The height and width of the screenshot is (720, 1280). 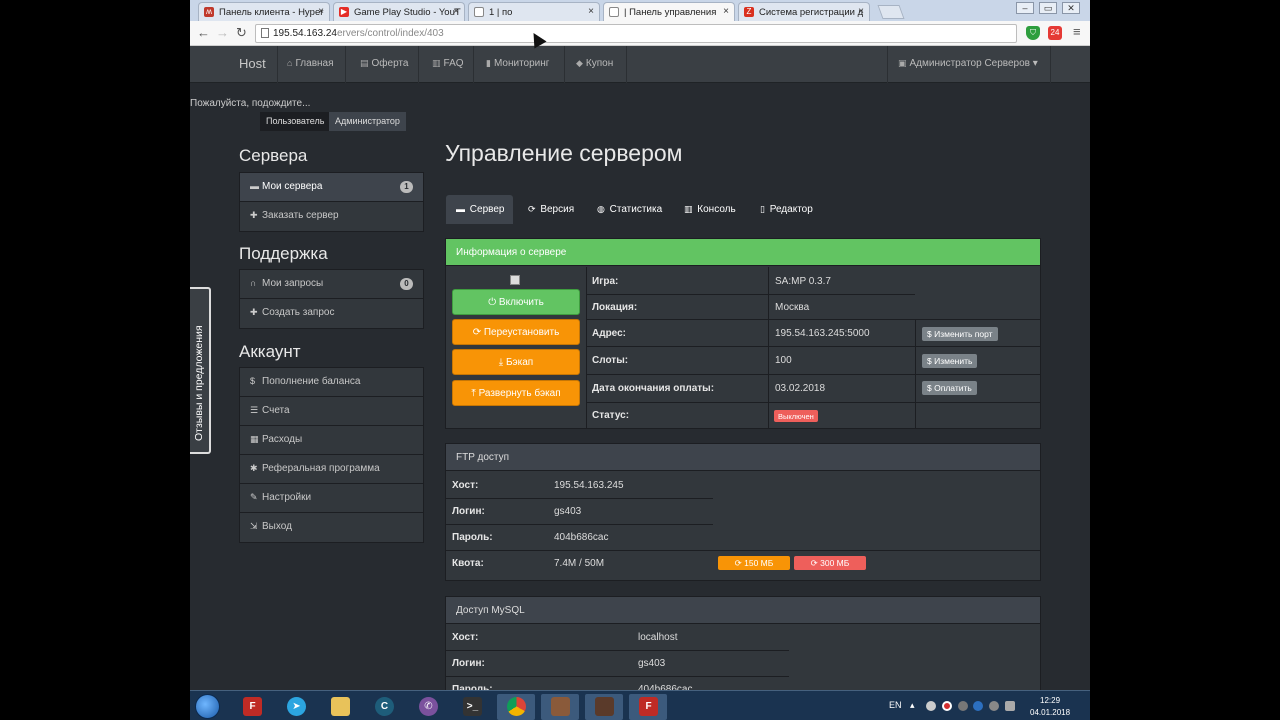 I want to click on role-admin-button: Администратор, so click(x=367, y=121).